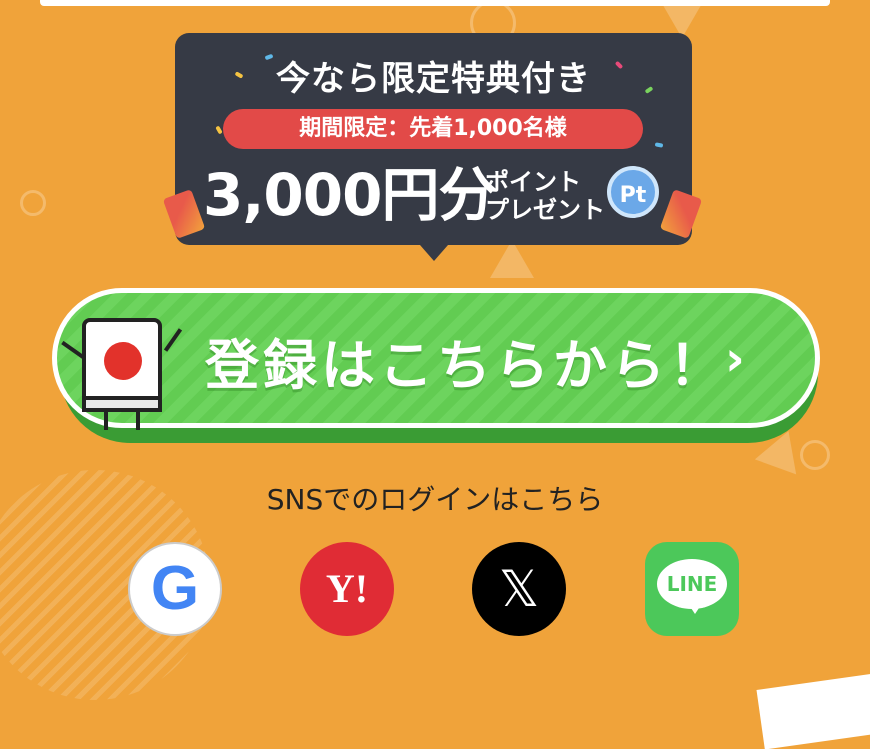 Image resolution: width=870 pixels, height=749 pixels. I want to click on promo-subtext: ポイント プレゼント, so click(545, 196).